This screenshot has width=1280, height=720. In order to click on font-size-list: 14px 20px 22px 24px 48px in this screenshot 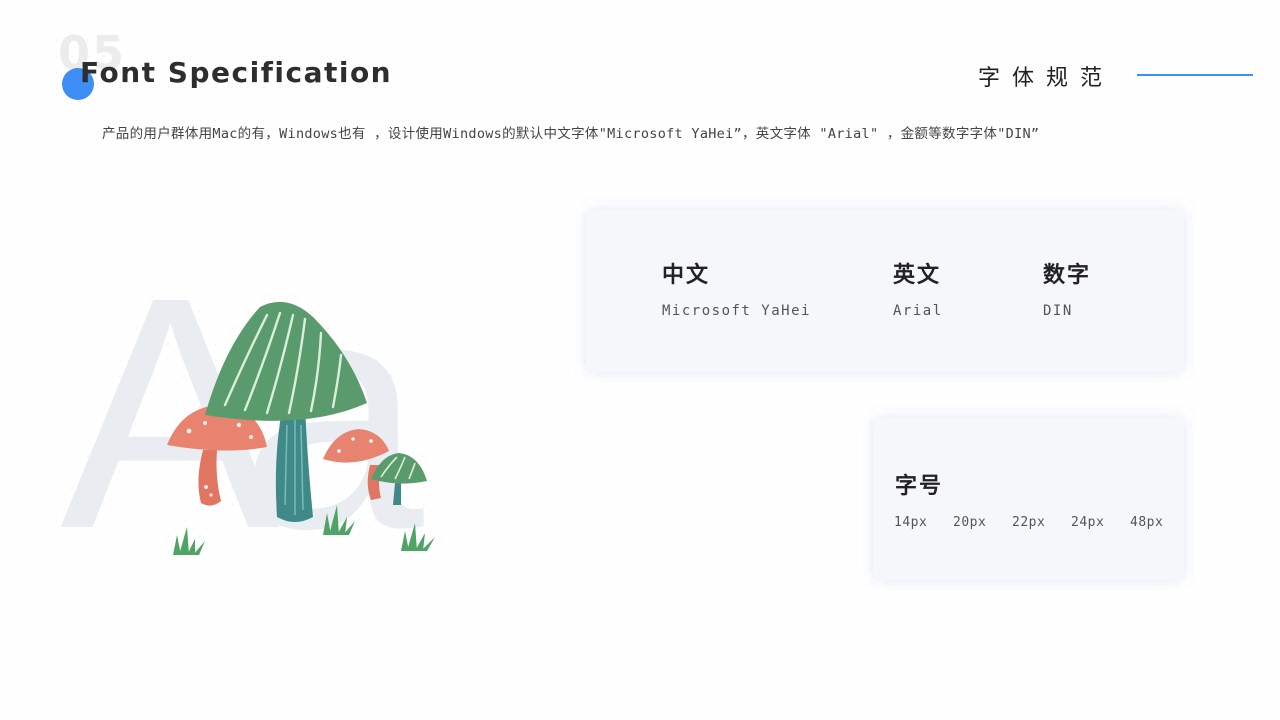, I will do `click(1041, 522)`.